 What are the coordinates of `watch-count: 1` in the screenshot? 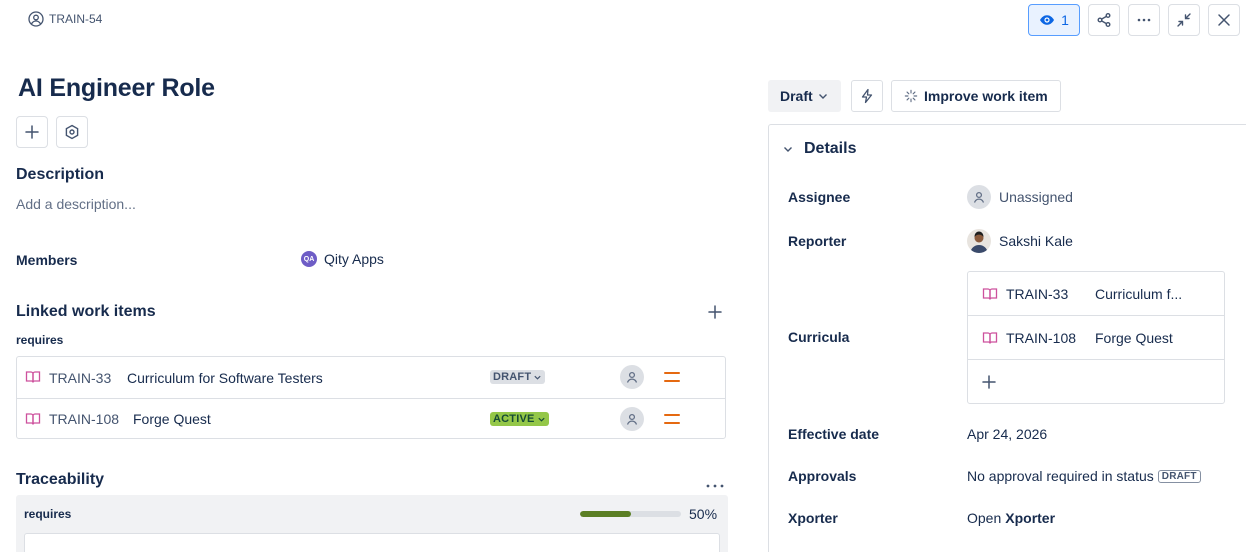 It's located at (1065, 20).